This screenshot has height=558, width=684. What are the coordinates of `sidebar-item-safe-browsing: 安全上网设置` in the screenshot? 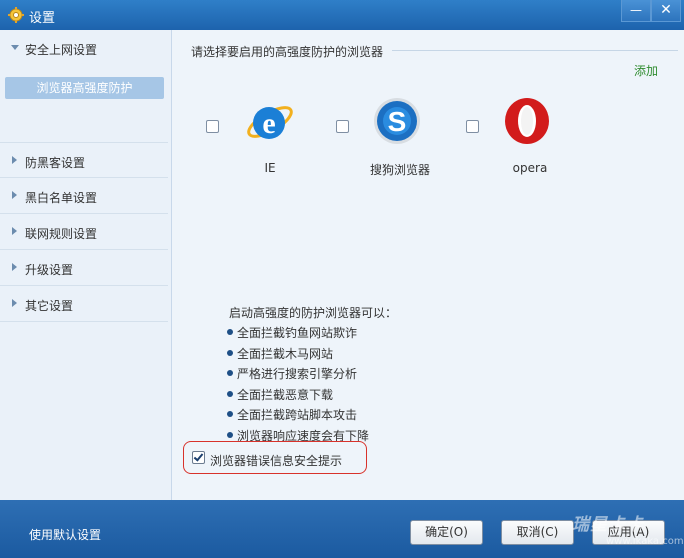 It's located at (84, 48).